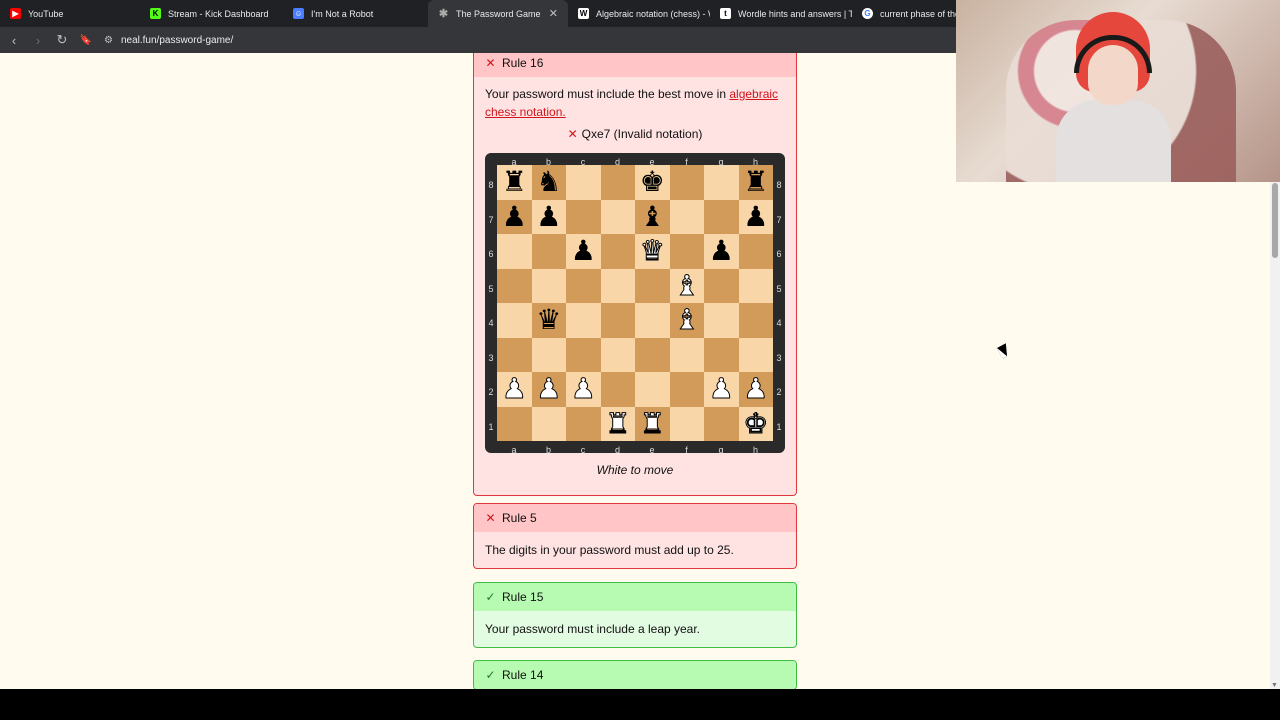 This screenshot has height=720, width=1280. Describe the element at coordinates (617, 285) in the screenshot. I see `square-d5` at that location.